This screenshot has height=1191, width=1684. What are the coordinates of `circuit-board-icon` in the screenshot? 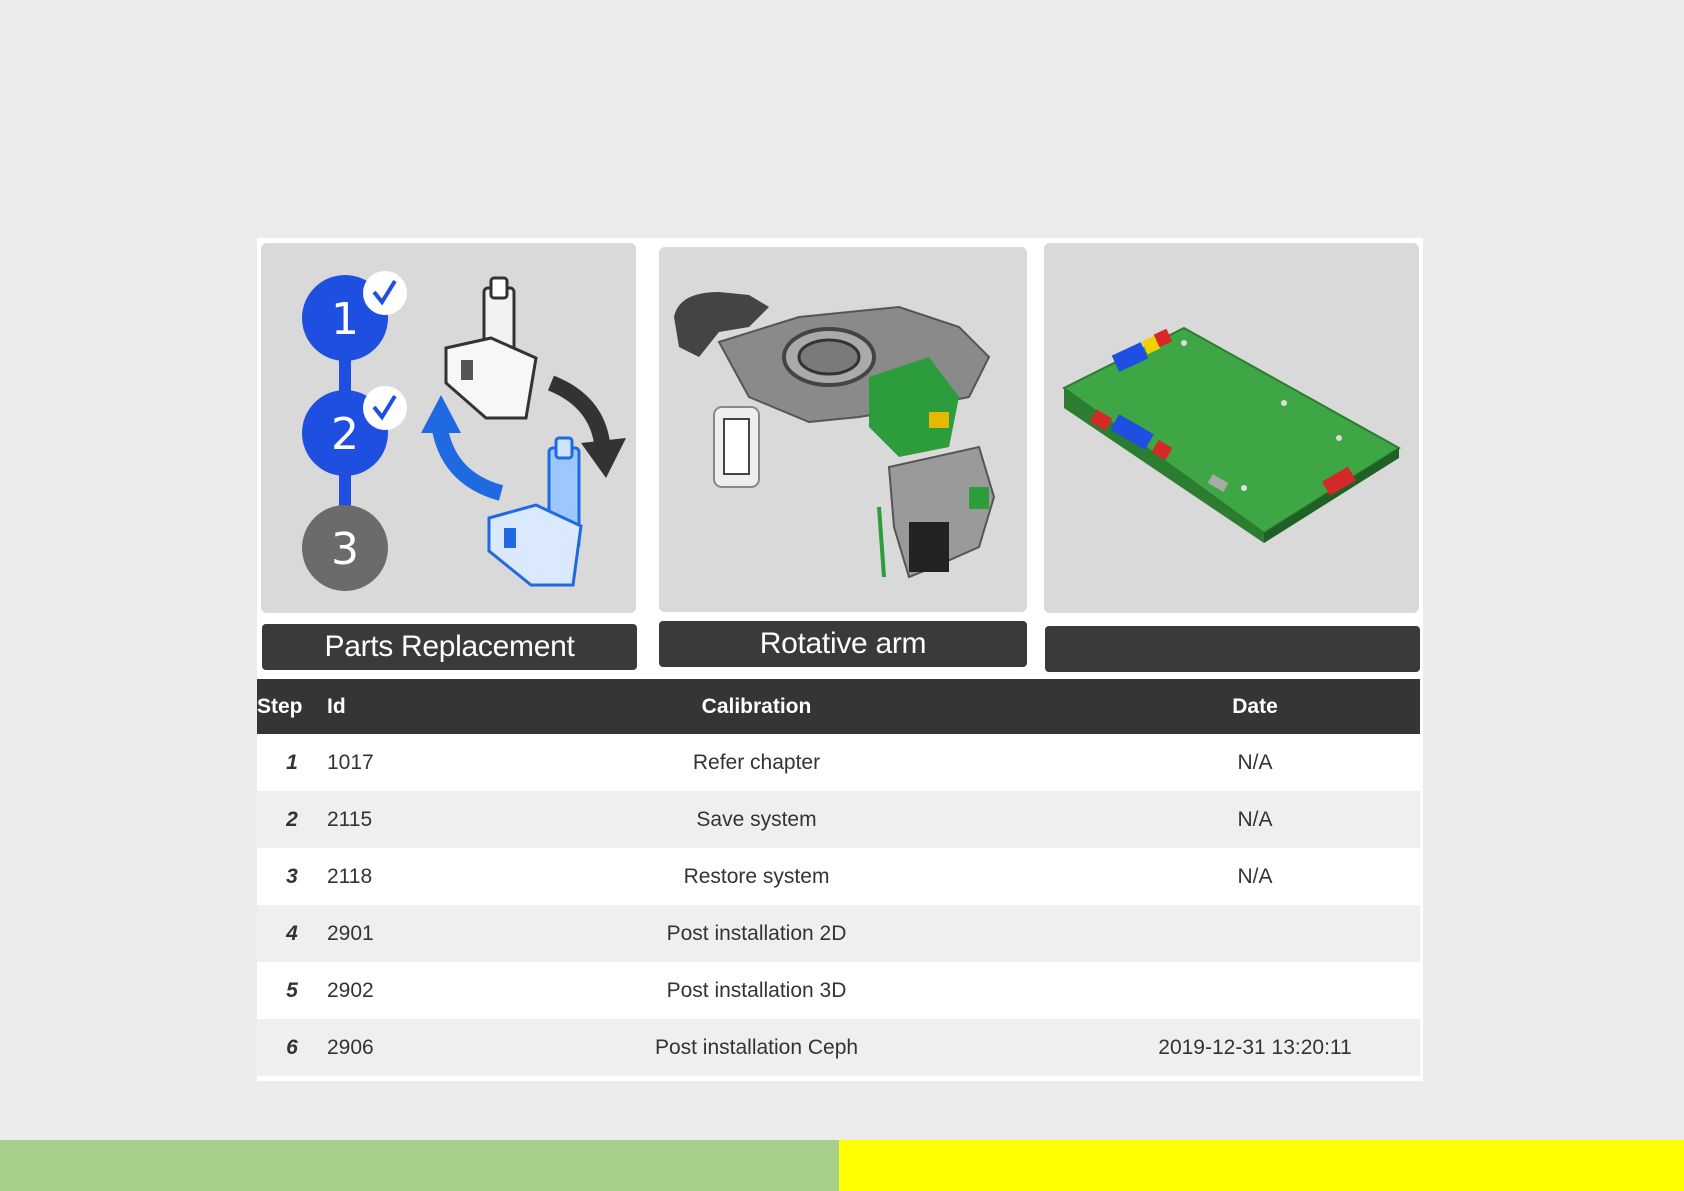 It's located at (1231, 428).